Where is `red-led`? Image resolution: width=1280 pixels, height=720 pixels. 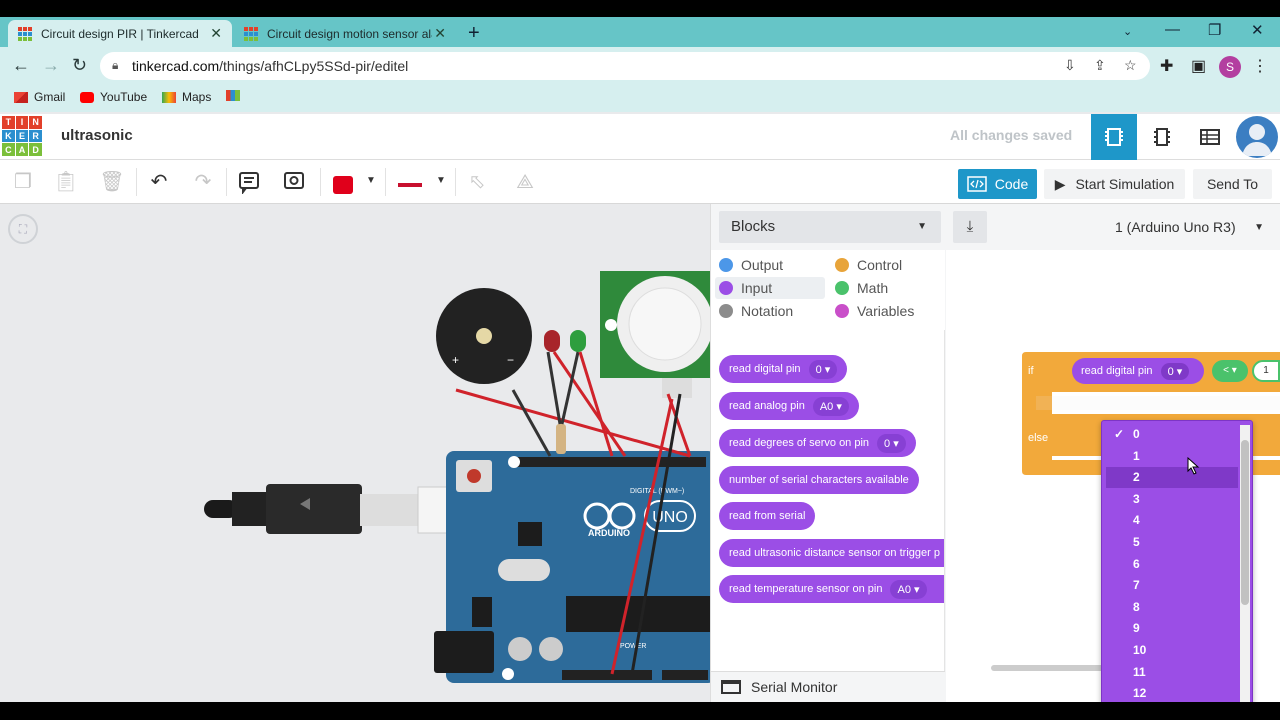 red-led is located at coordinates (552, 341).